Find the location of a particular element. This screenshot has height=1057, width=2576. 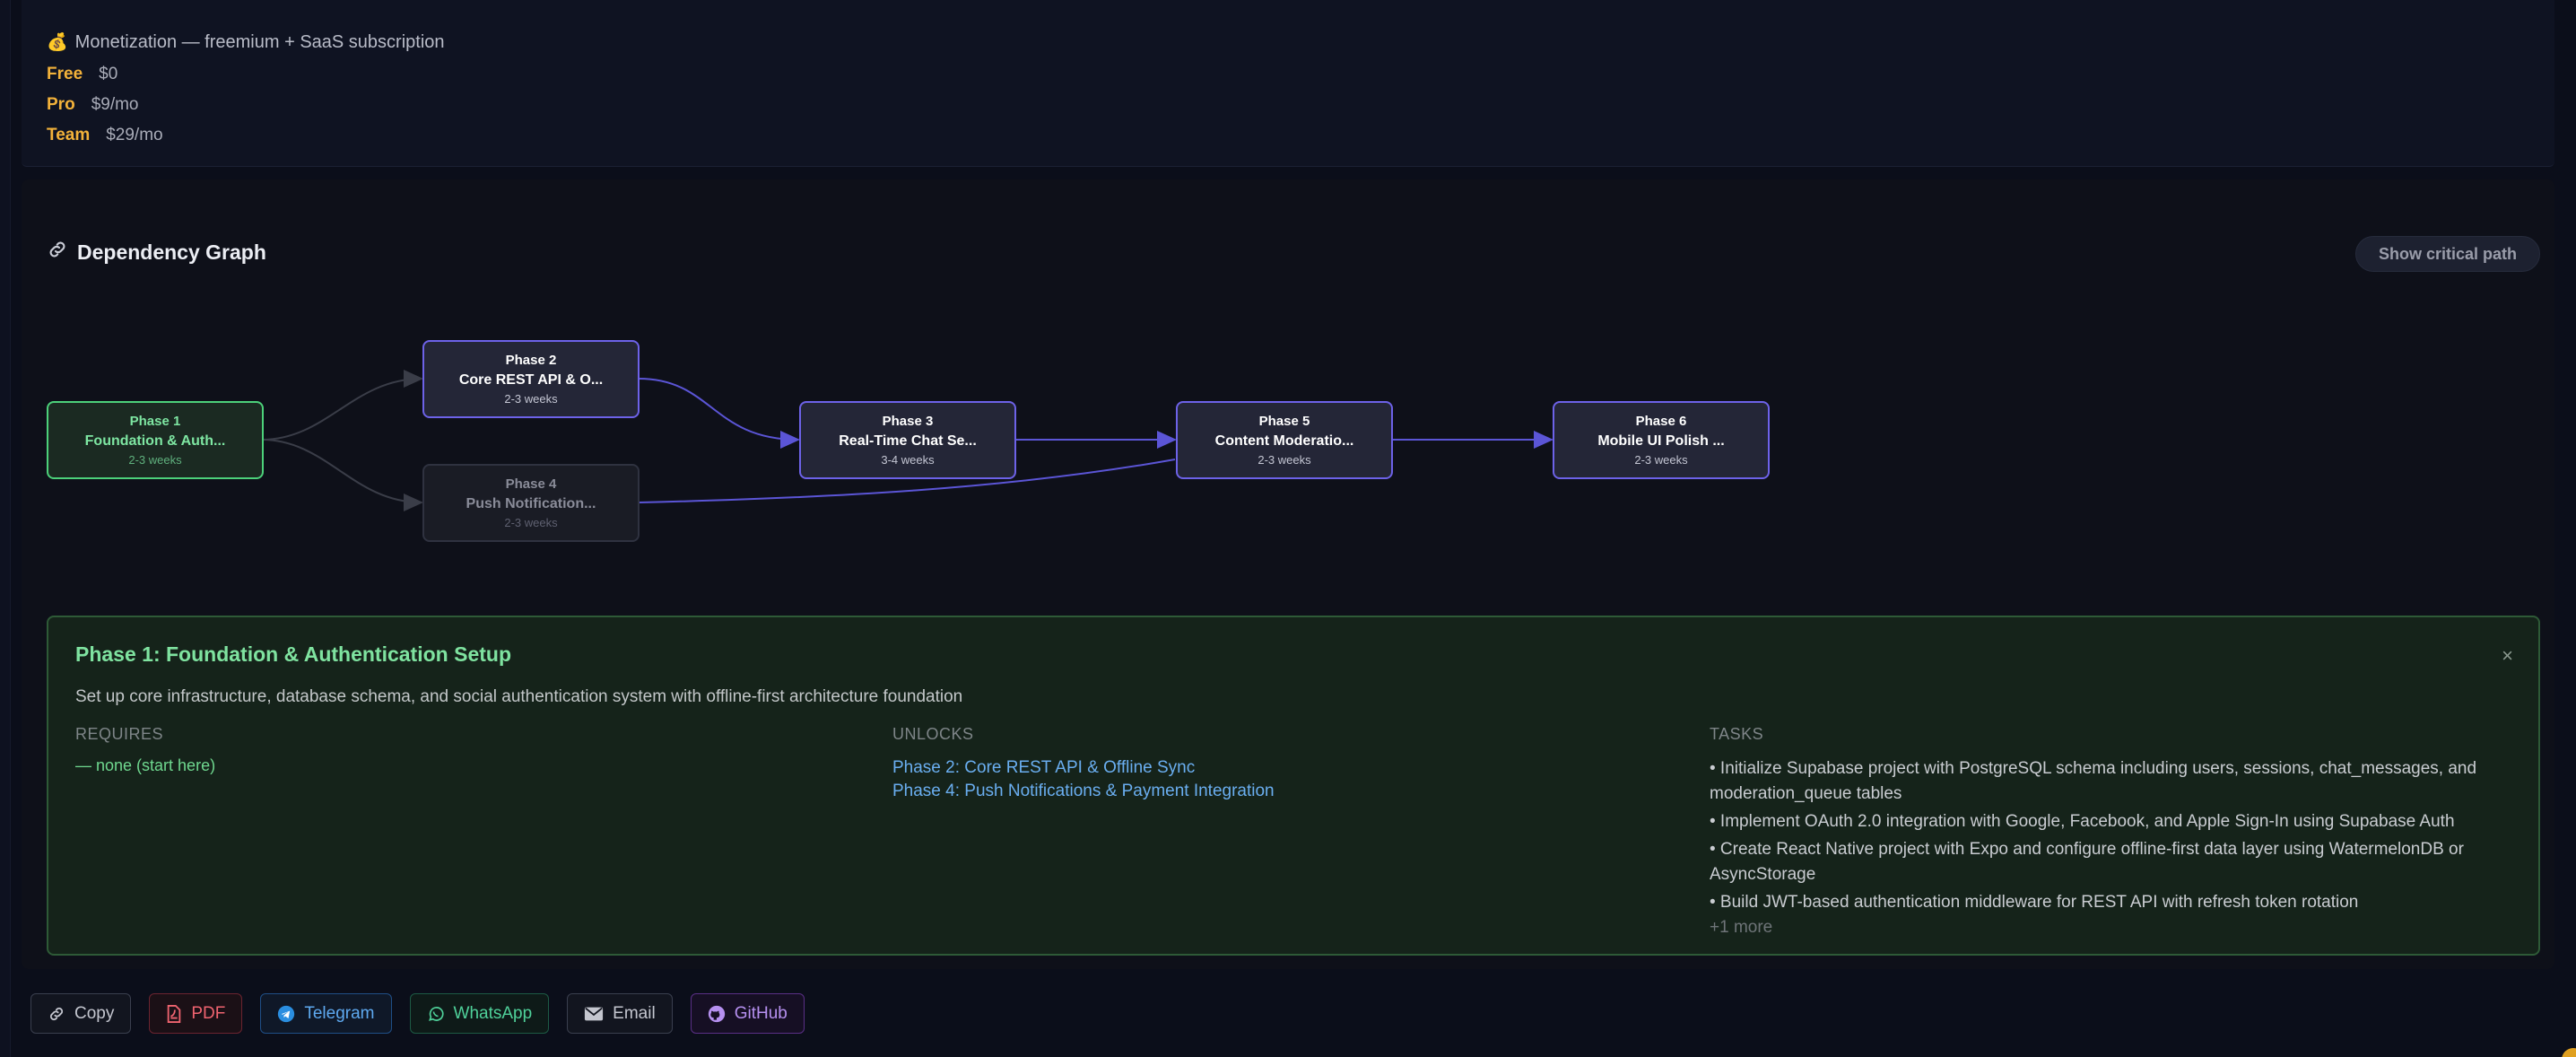

email-icon is located at coordinates (594, 1014).